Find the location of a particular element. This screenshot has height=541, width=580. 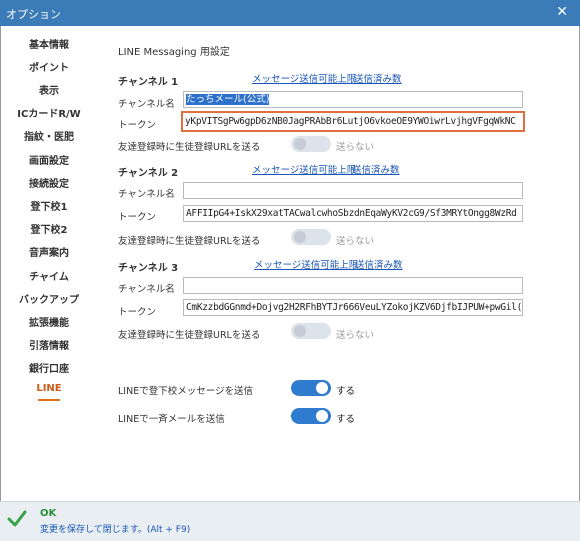

channel3-name-input is located at coordinates (353, 285).